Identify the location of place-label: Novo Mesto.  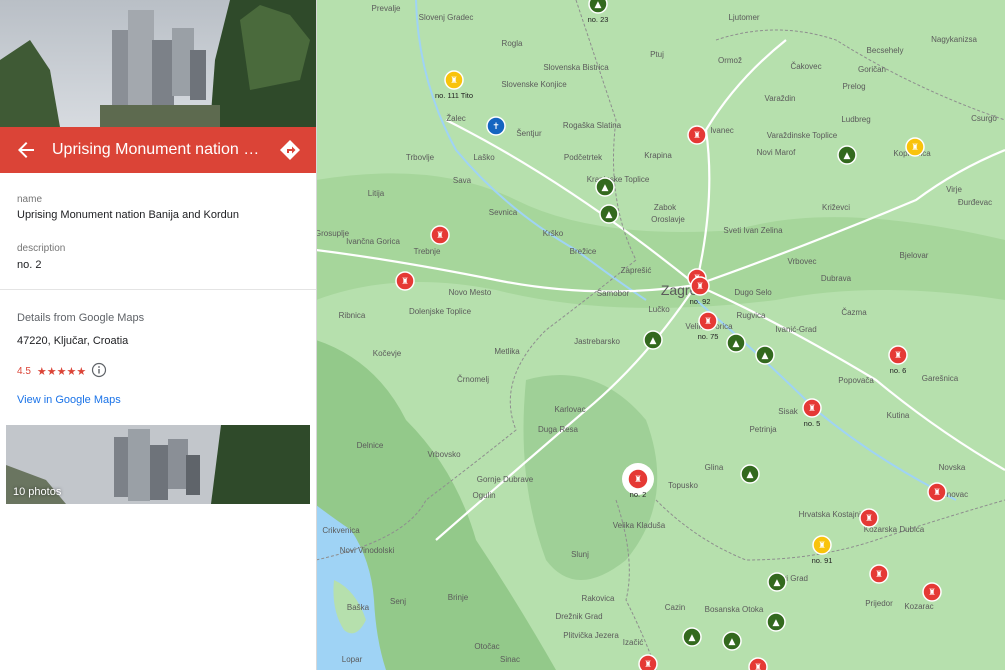
(470, 292).